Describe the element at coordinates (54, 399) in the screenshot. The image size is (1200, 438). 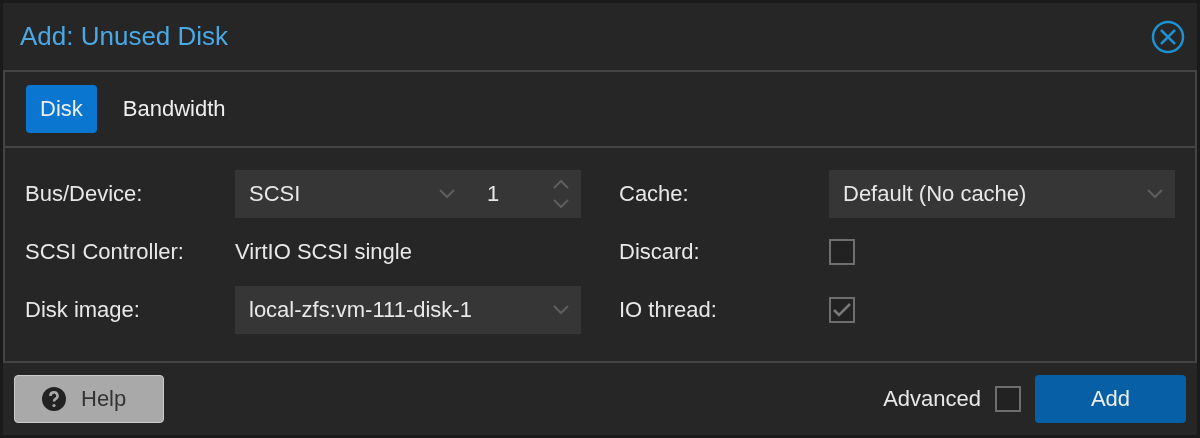
I see `help-icon` at that location.